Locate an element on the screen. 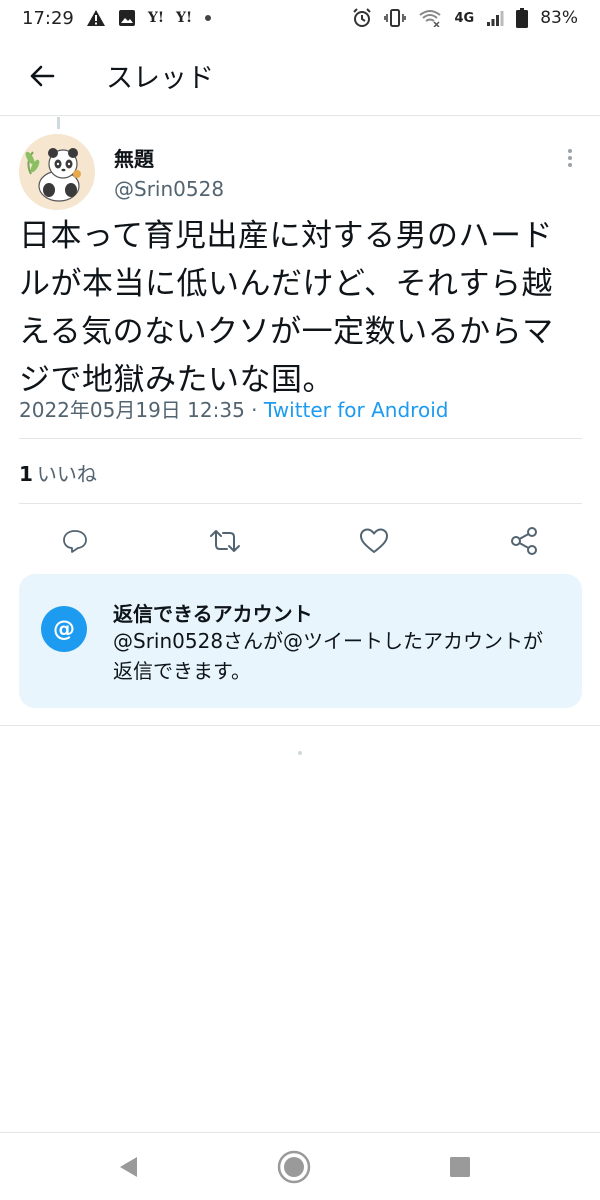 This screenshot has height=1200, width=600. app-header: スレッド is located at coordinates (300, 76).